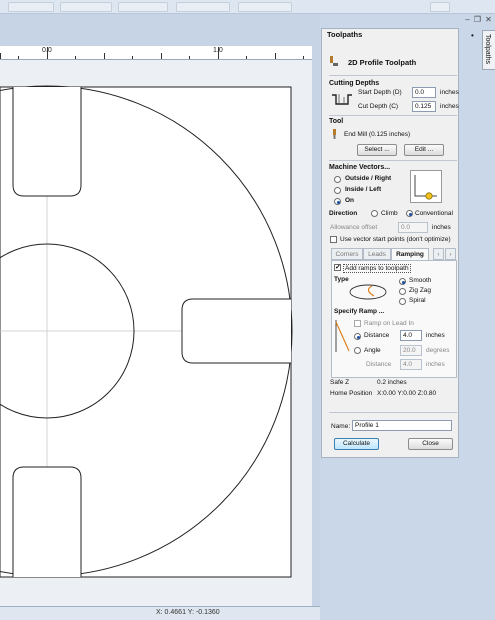 This screenshot has height=620, width=495. What do you see at coordinates (368, 292) in the screenshot?
I see `ramp-preview-icon` at bounding box center [368, 292].